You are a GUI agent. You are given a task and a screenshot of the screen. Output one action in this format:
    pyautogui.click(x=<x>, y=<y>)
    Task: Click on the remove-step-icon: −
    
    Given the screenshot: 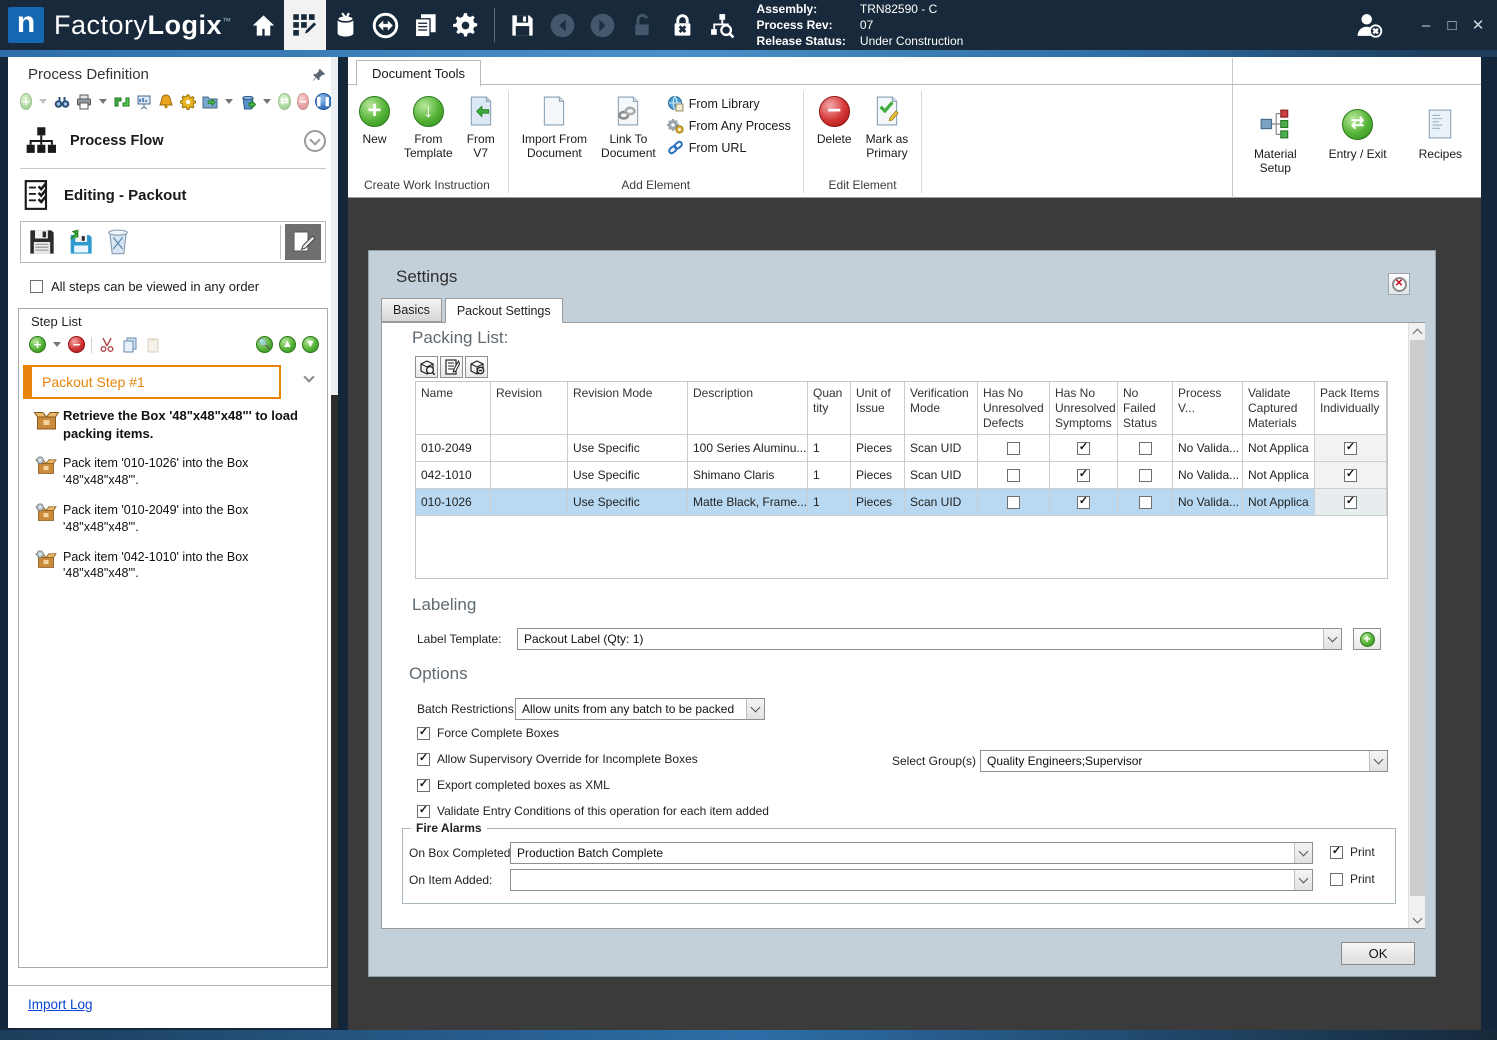 What is the action you would take?
    pyautogui.click(x=76, y=344)
    